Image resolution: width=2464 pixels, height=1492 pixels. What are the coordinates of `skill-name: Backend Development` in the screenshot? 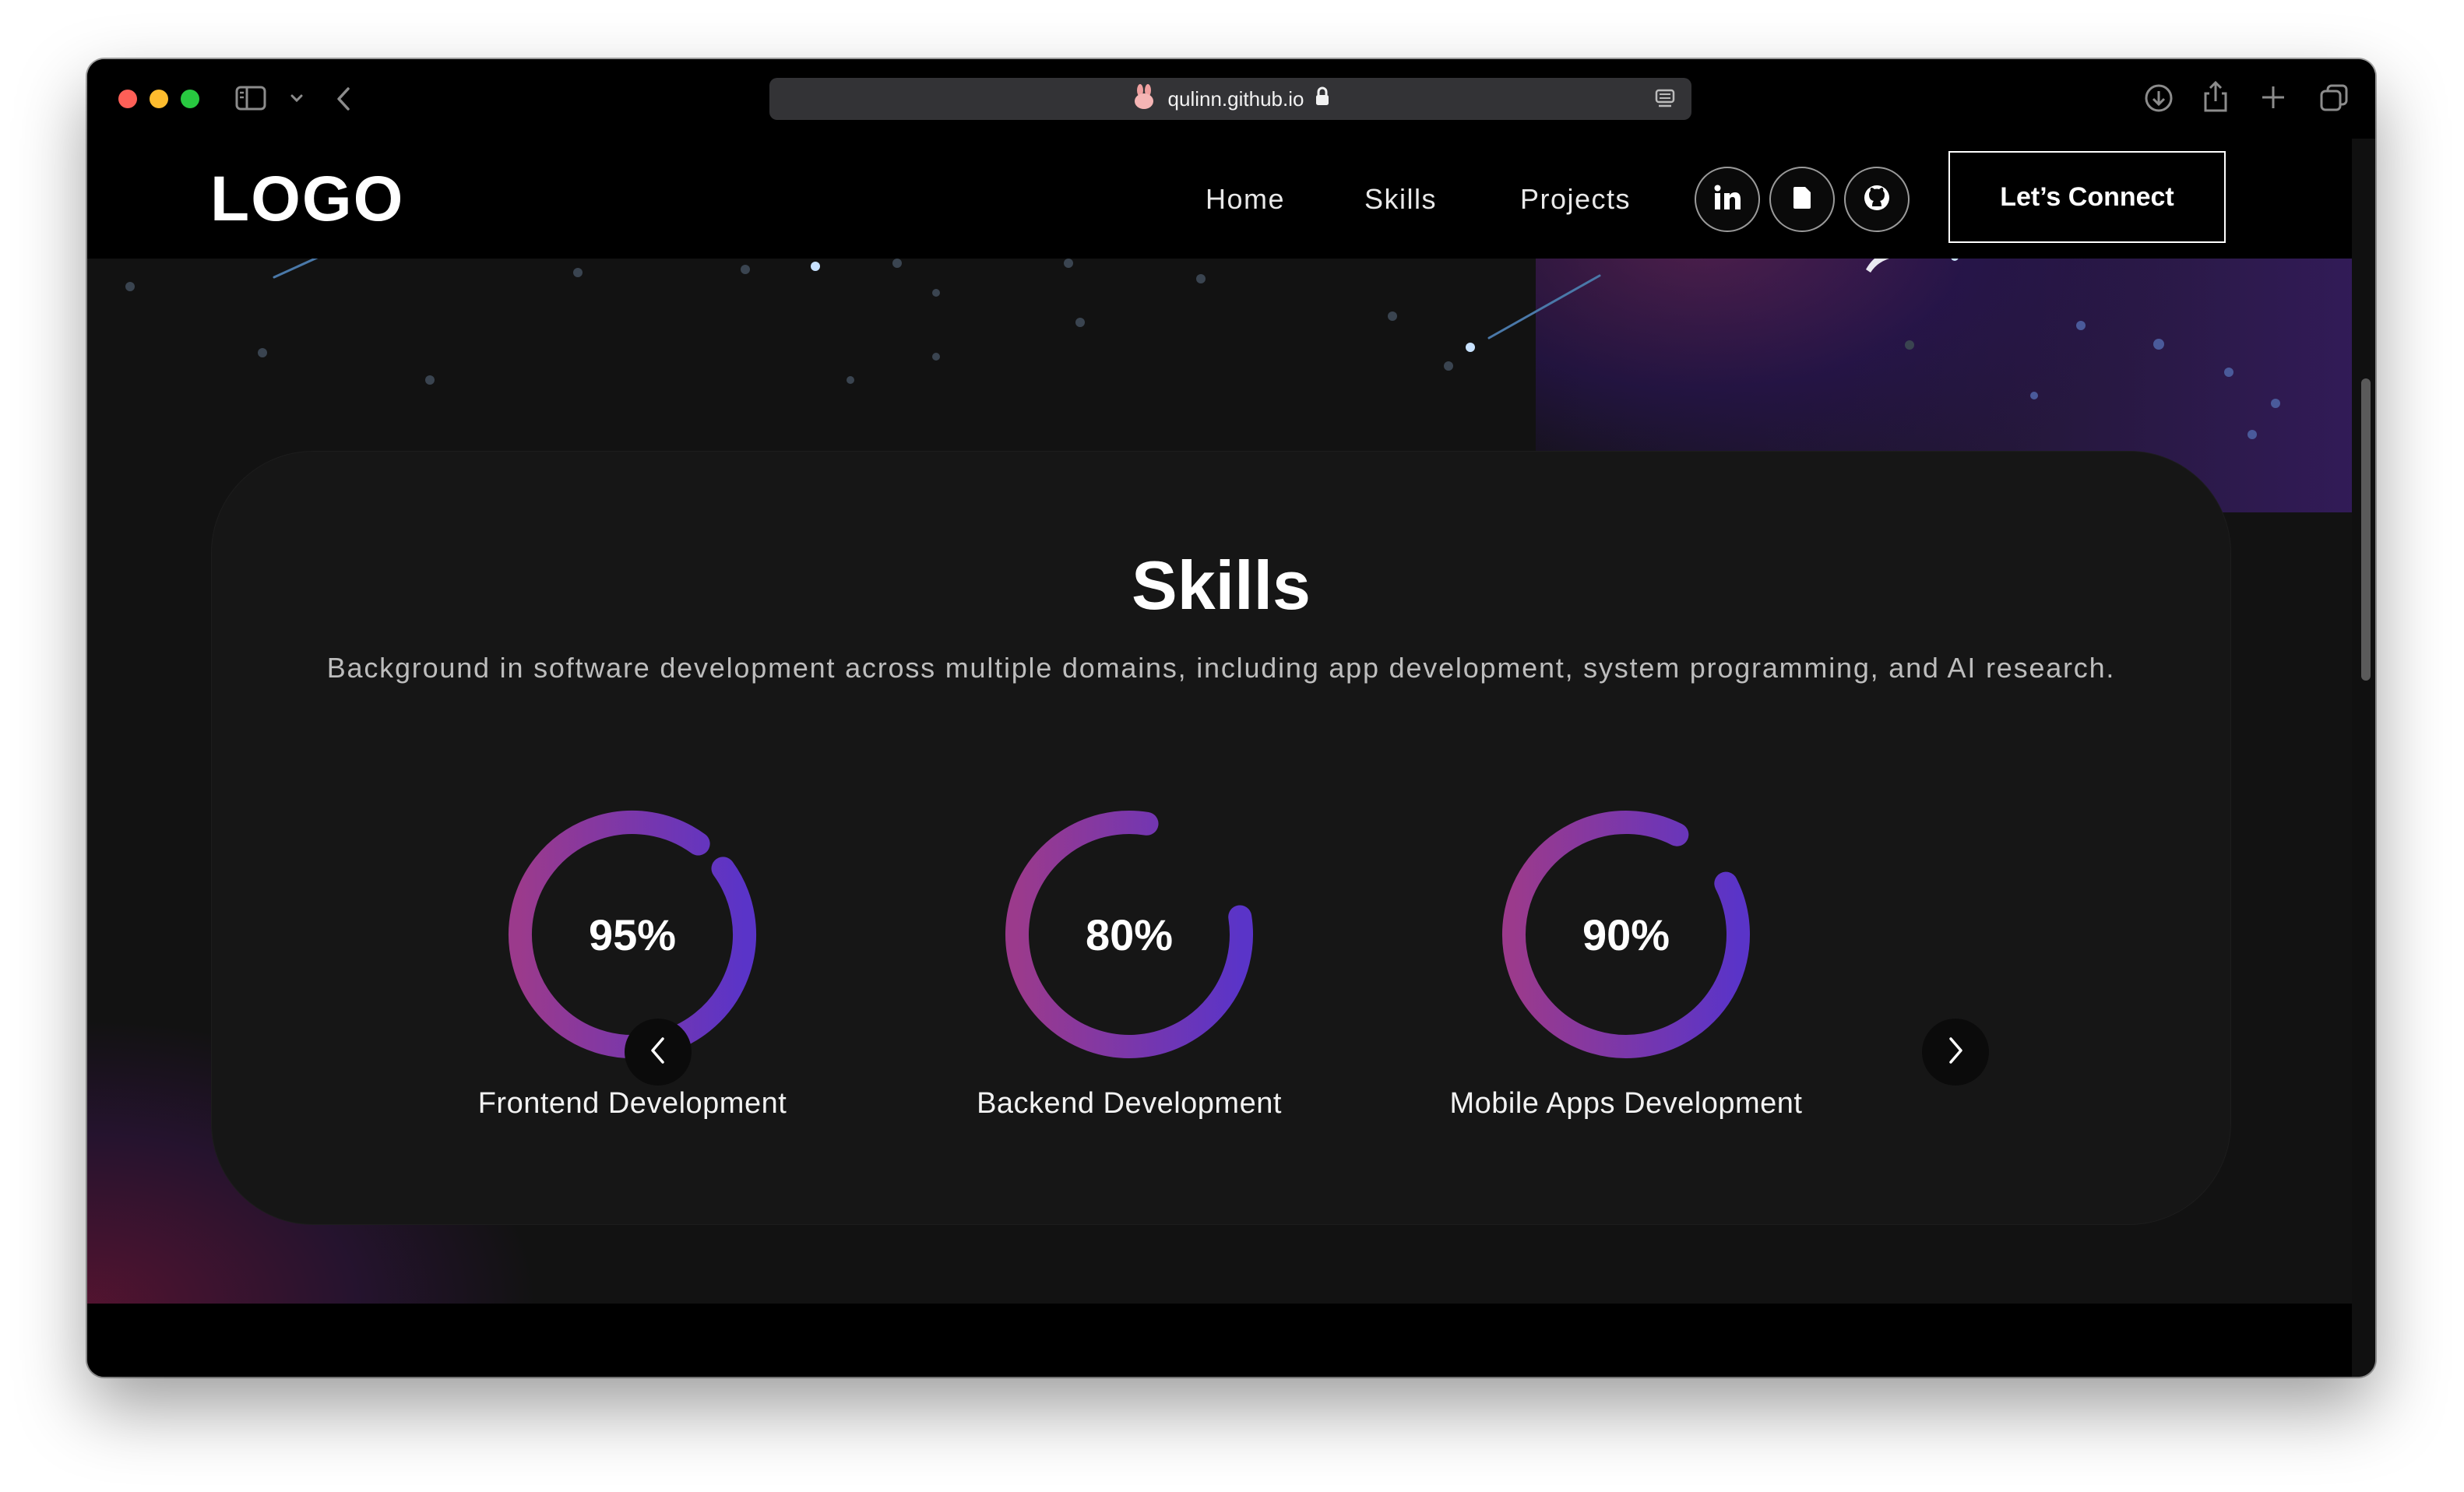 It's located at (1129, 1103).